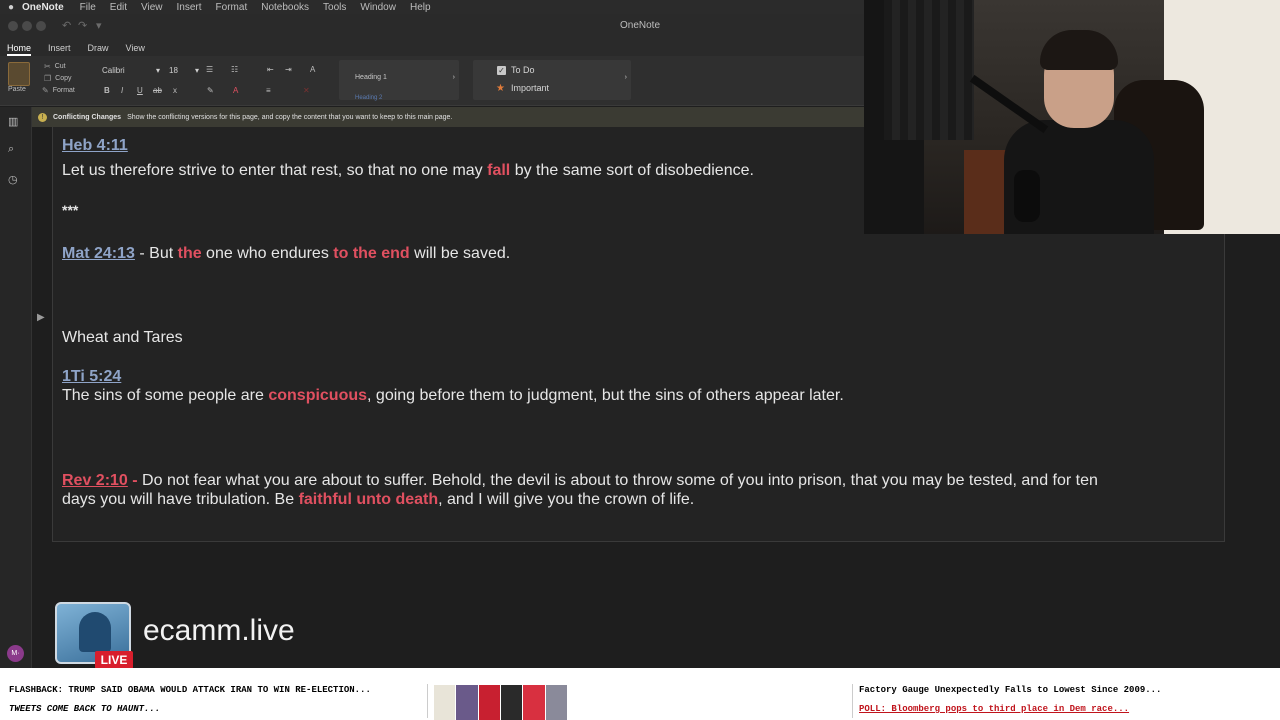  What do you see at coordinates (114, 660) in the screenshot?
I see `live-badge: LIVE` at bounding box center [114, 660].